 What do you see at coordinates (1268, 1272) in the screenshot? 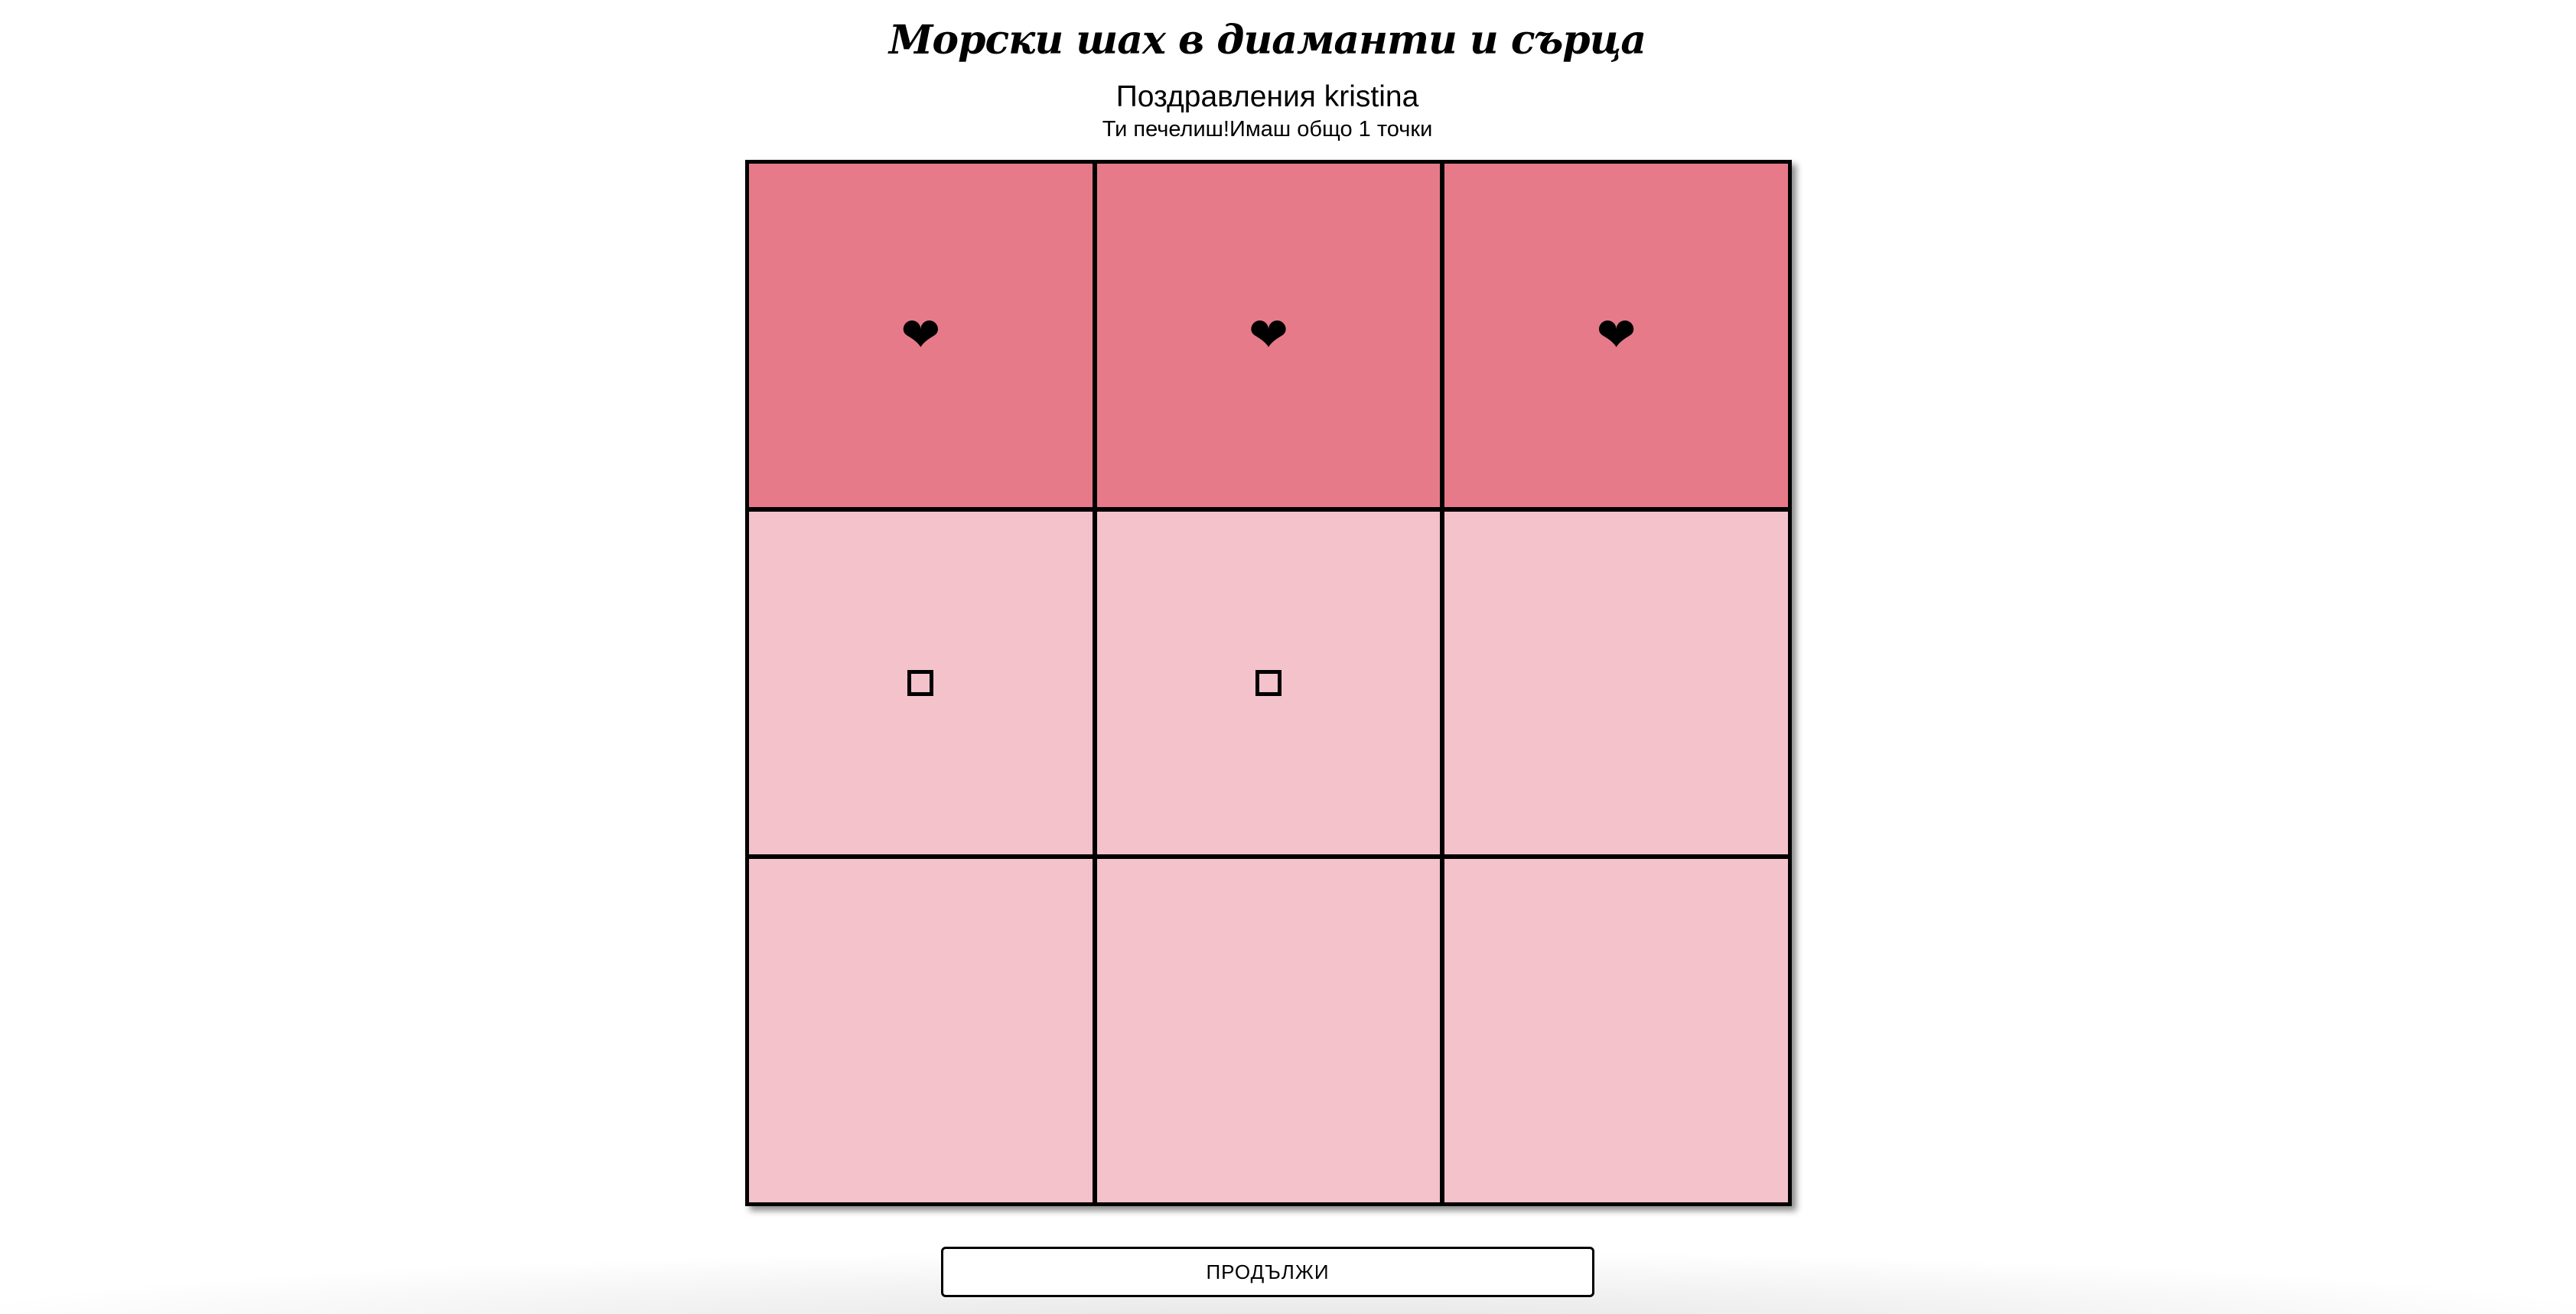
I see `continue-button: ПРОДЪЛЖИ` at bounding box center [1268, 1272].